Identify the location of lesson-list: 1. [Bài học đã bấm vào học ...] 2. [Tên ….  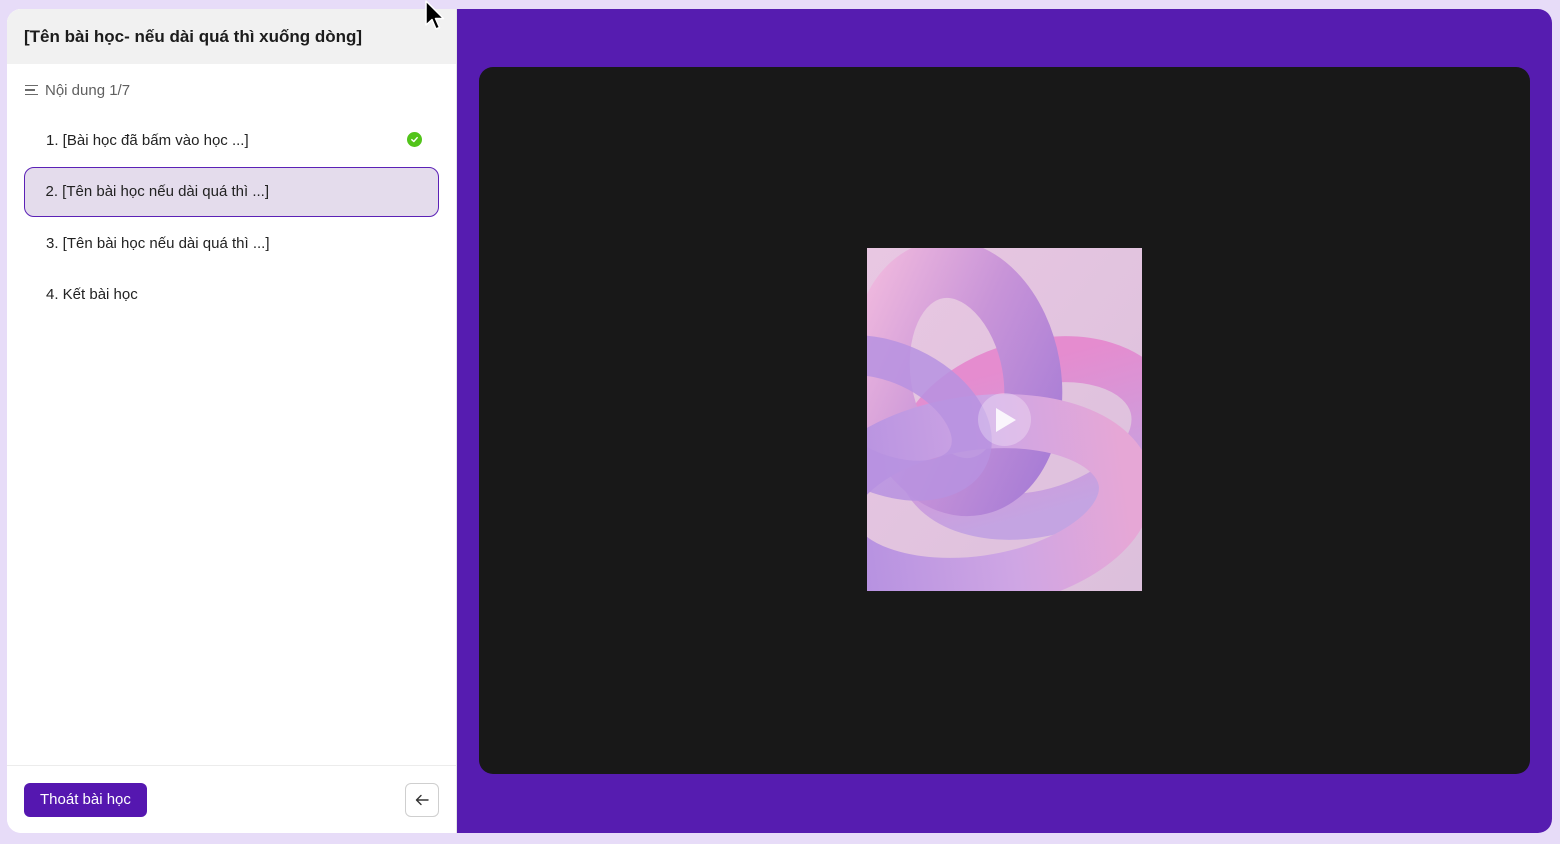
(231, 218).